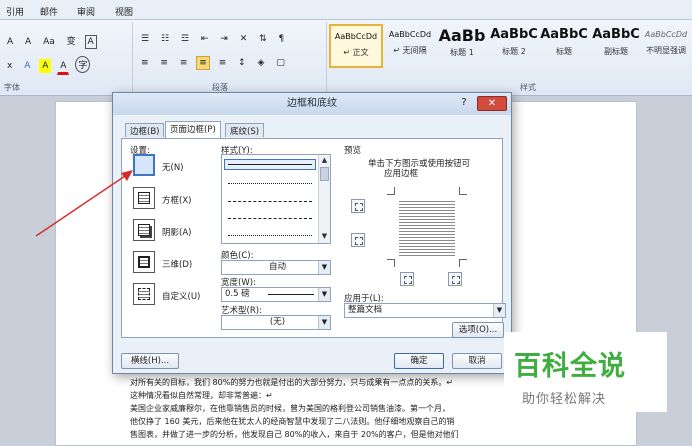 The height and width of the screenshot is (446, 692). I want to click on align-left-button: ≡, so click(145, 63).